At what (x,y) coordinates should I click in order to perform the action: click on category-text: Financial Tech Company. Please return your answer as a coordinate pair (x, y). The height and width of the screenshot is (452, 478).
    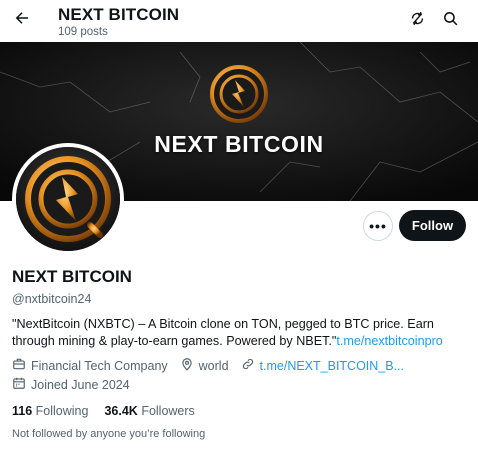
    Looking at the image, I should click on (99, 365).